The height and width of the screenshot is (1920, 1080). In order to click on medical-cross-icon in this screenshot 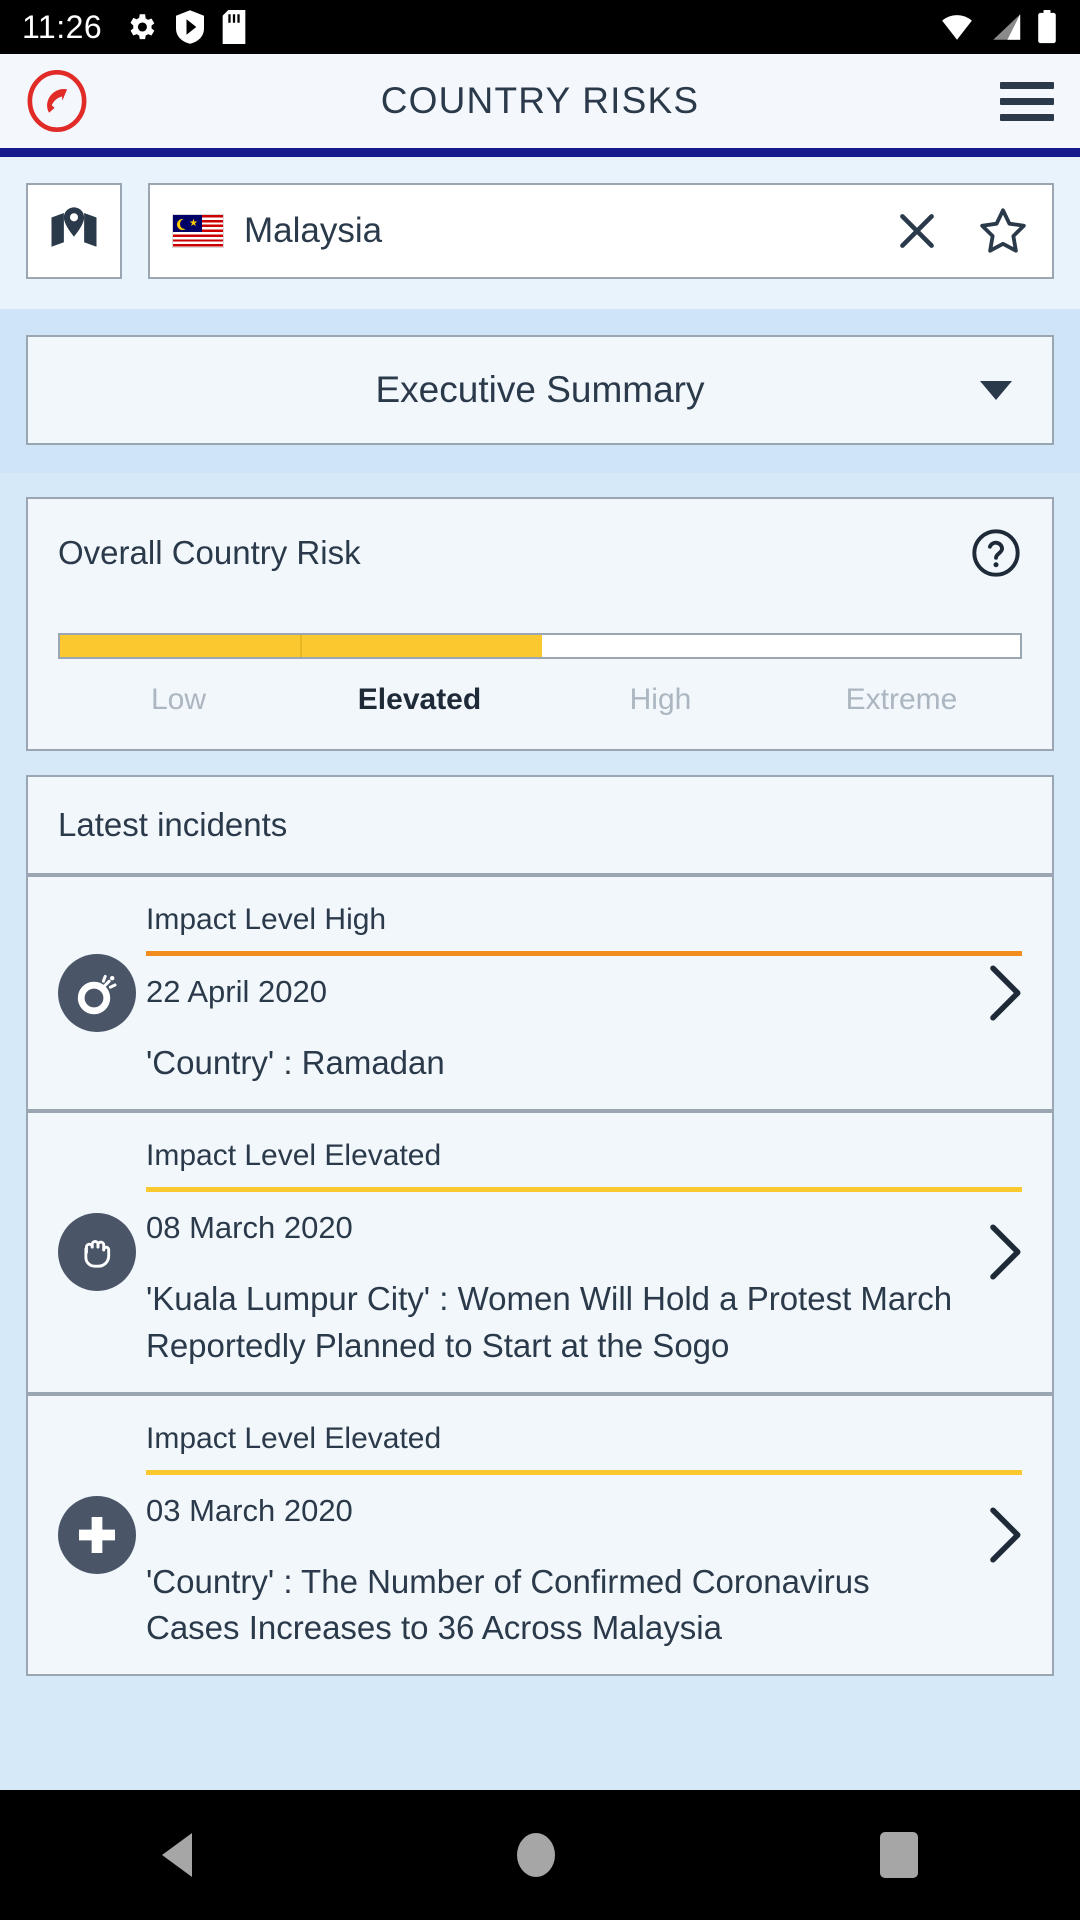, I will do `click(97, 1534)`.